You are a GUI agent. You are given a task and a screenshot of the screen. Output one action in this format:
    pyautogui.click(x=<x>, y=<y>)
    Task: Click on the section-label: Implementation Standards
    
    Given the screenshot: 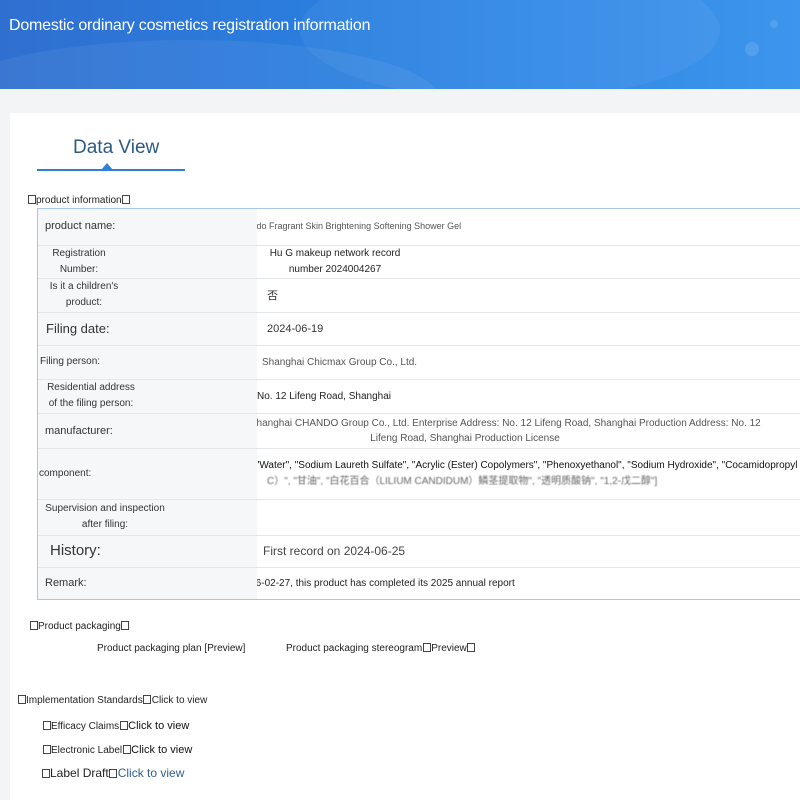 What is the action you would take?
    pyautogui.click(x=84, y=700)
    